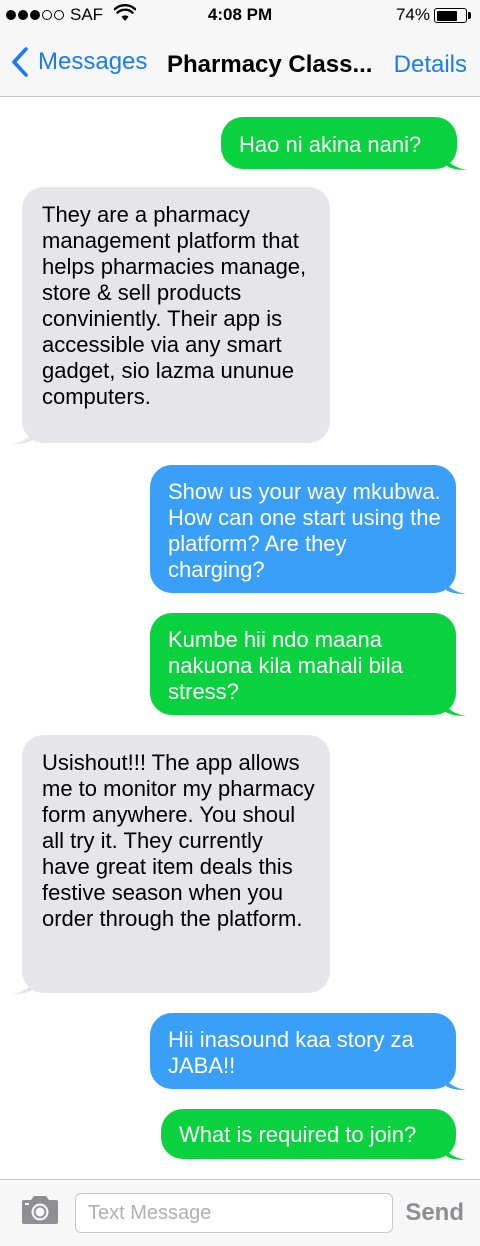  What do you see at coordinates (330, 144) in the screenshot?
I see `message-text: Hao ni akina nani?` at bounding box center [330, 144].